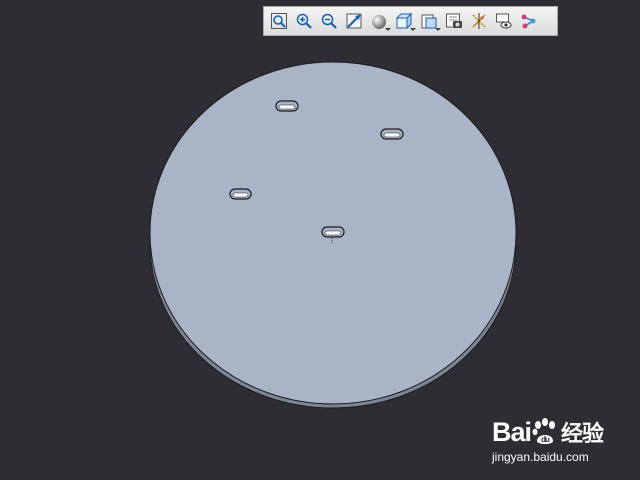  I want to click on zoom-window-icon, so click(279, 21).